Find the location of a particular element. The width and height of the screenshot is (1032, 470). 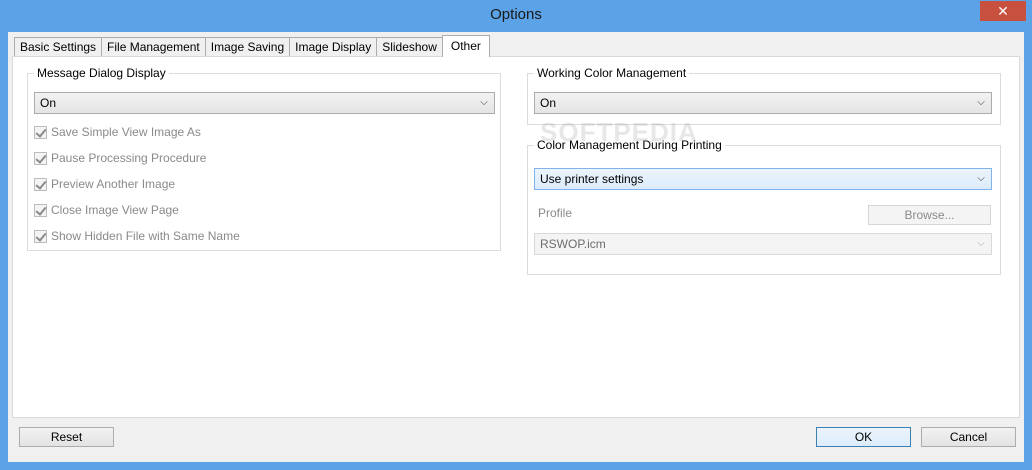

ok-button: OK is located at coordinates (863, 437).